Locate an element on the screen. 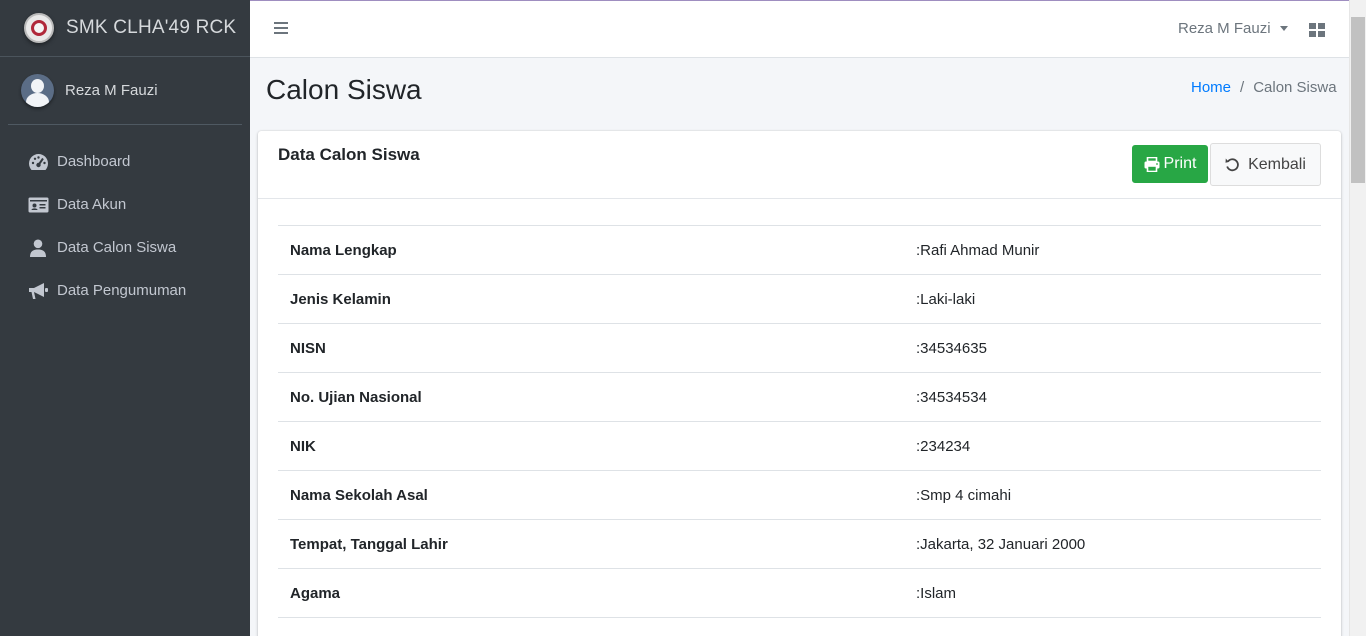 This screenshot has width=1366, height=636. brand-link: SMK CLHA'49 RCK is located at coordinates (125, 28).